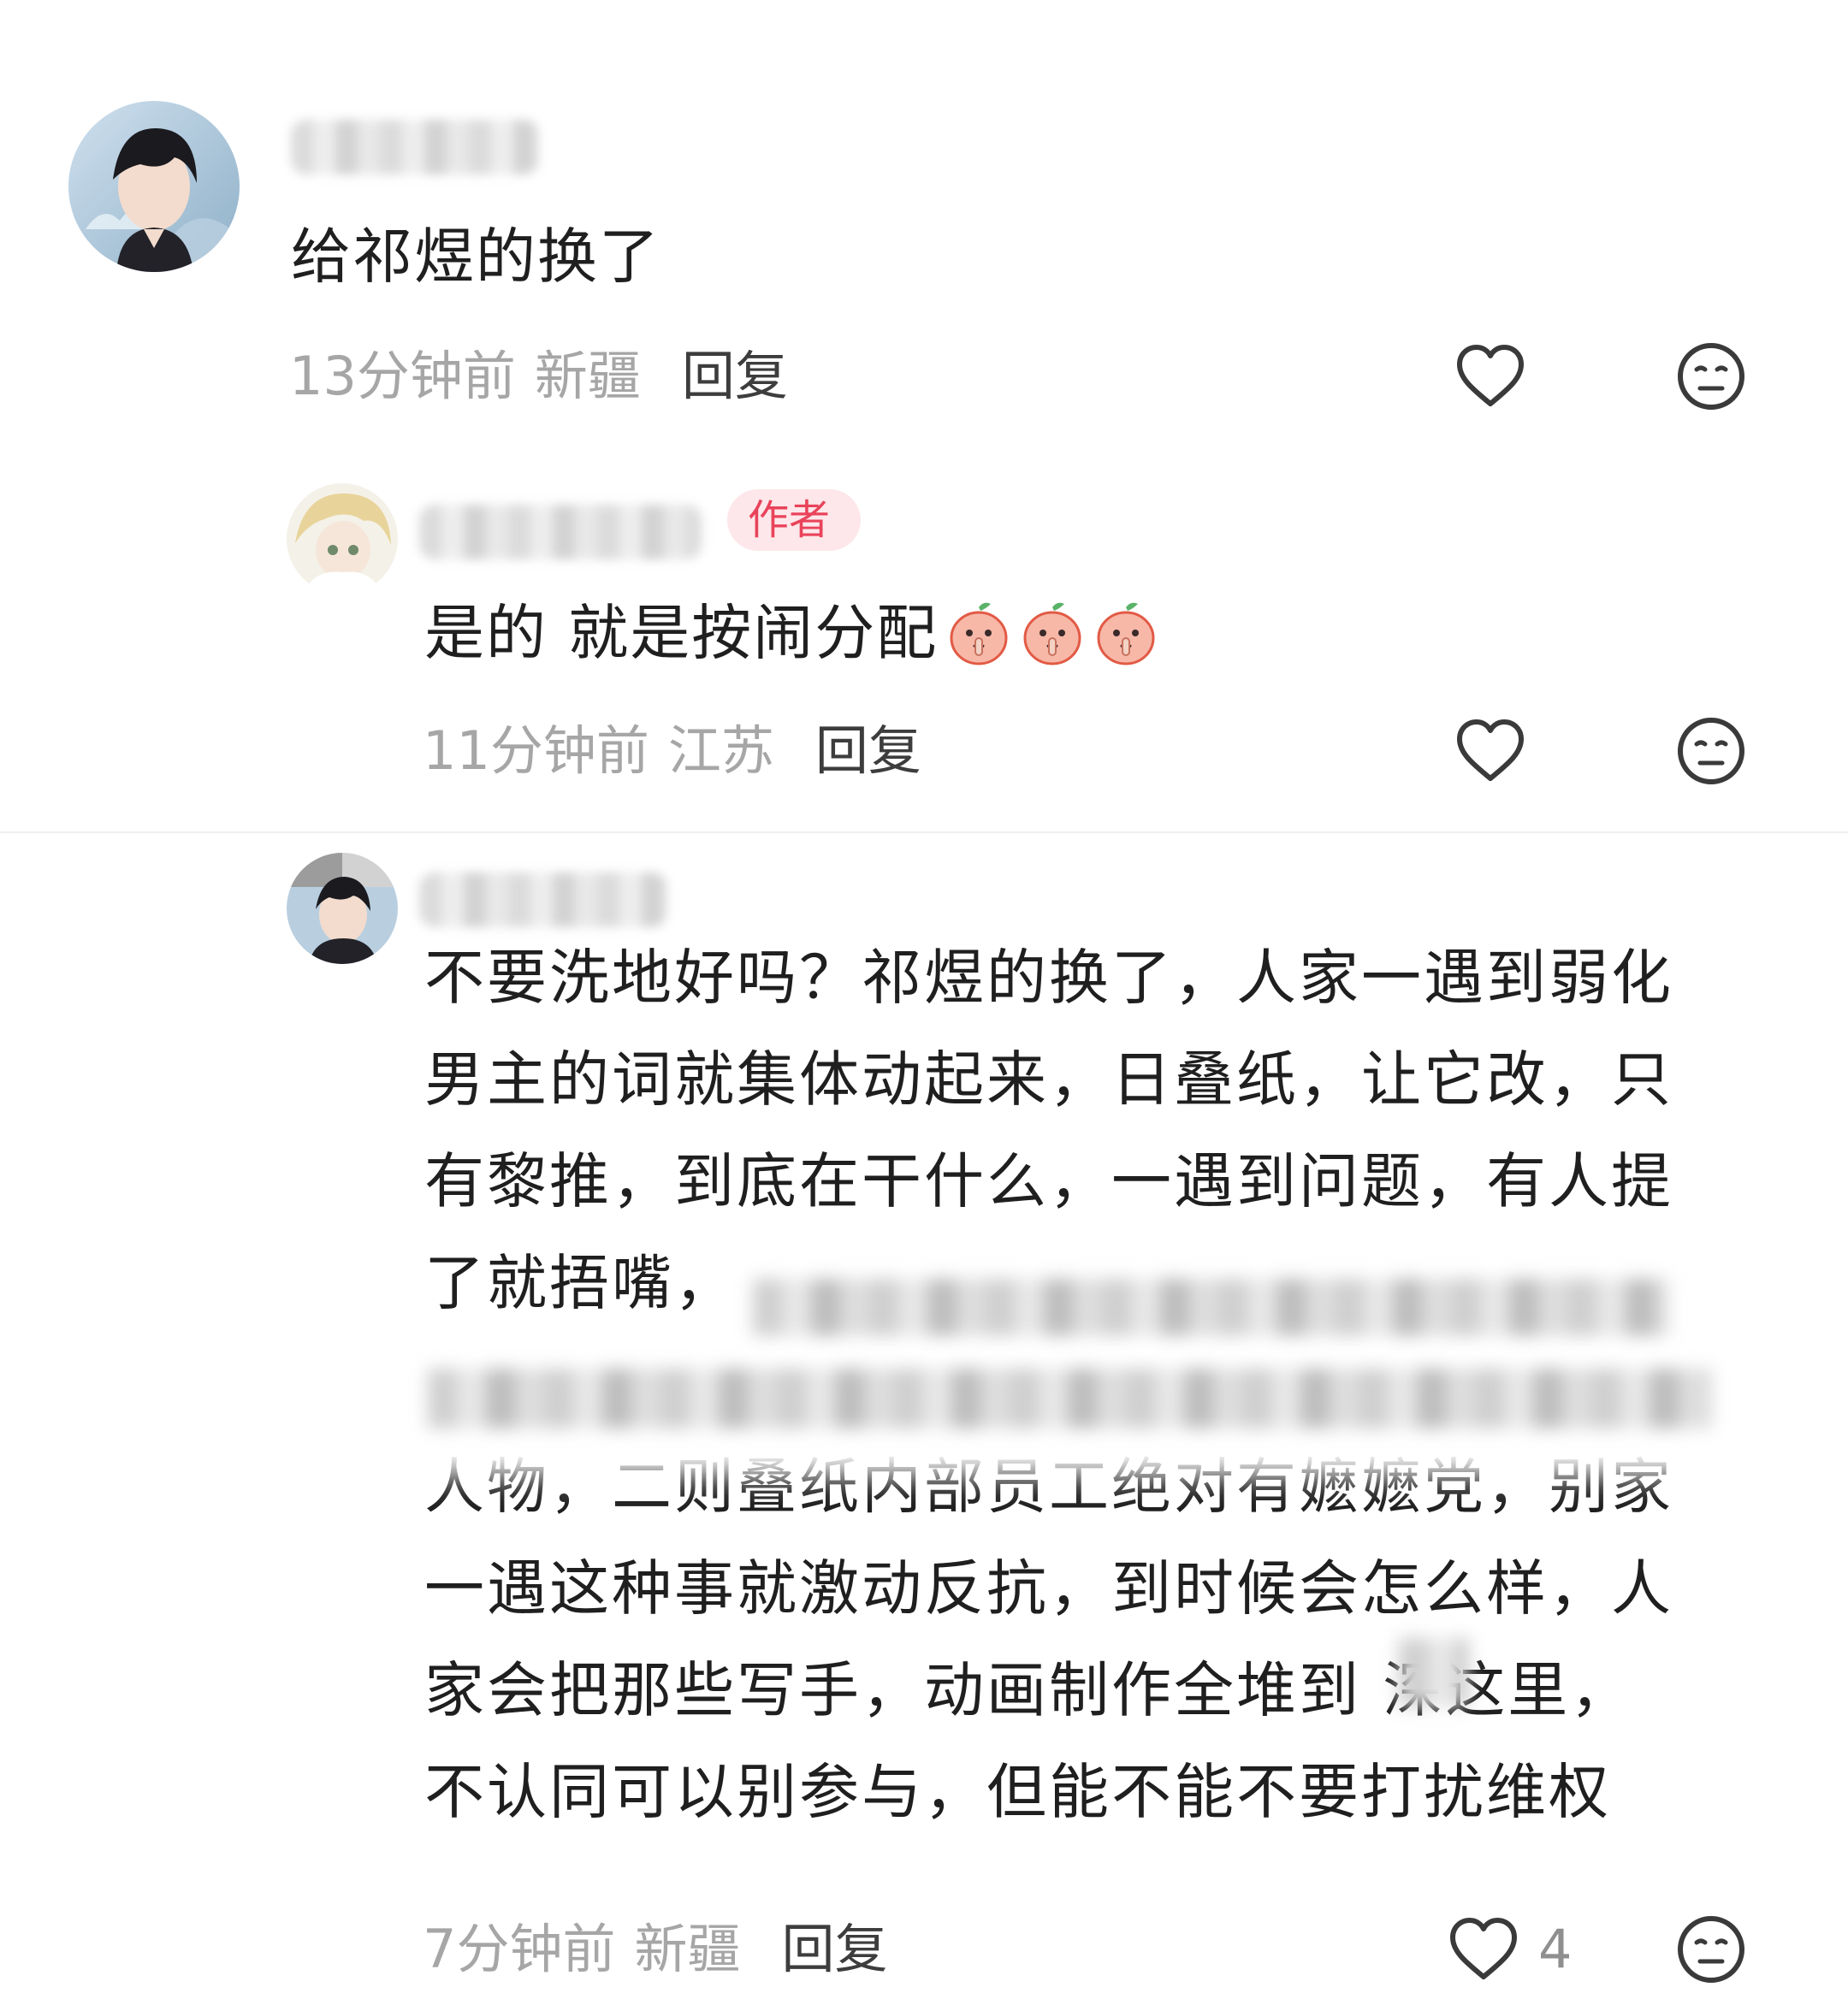 The width and height of the screenshot is (1848, 2005). Describe the element at coordinates (519, 1949) in the screenshot. I see `comment-time: 7分钟前` at that location.